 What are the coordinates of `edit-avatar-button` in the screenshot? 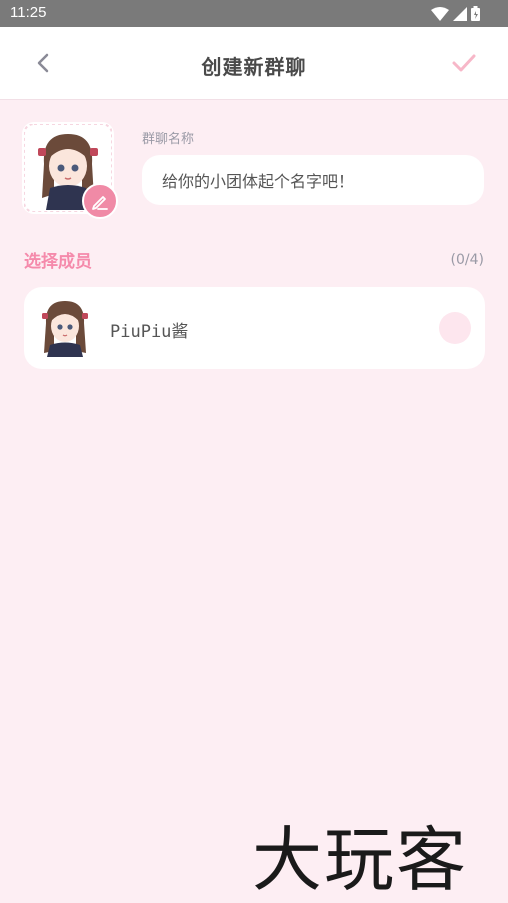 It's located at (100, 201).